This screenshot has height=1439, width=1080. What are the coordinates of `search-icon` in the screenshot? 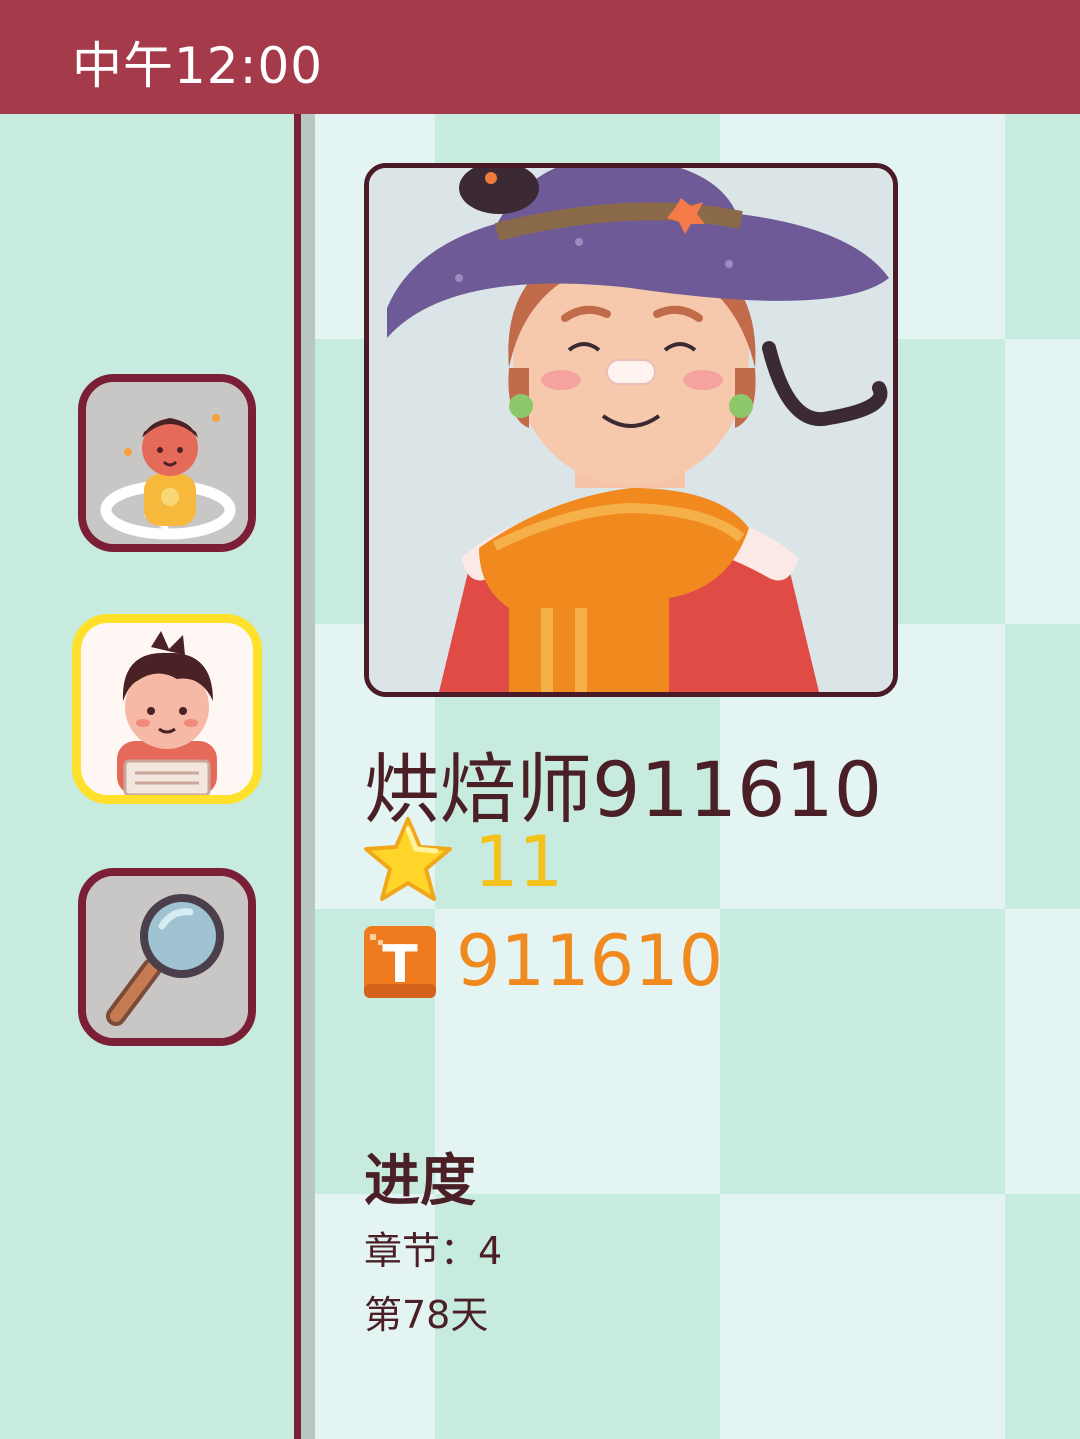 It's located at (167, 957).